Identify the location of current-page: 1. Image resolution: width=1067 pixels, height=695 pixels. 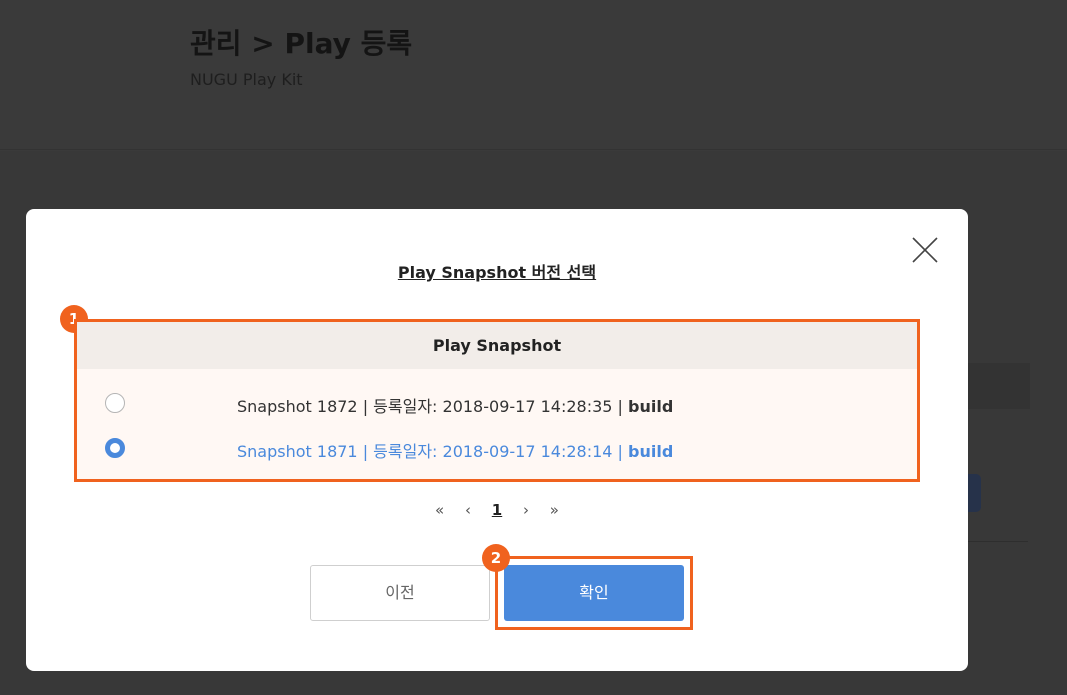
(497, 510).